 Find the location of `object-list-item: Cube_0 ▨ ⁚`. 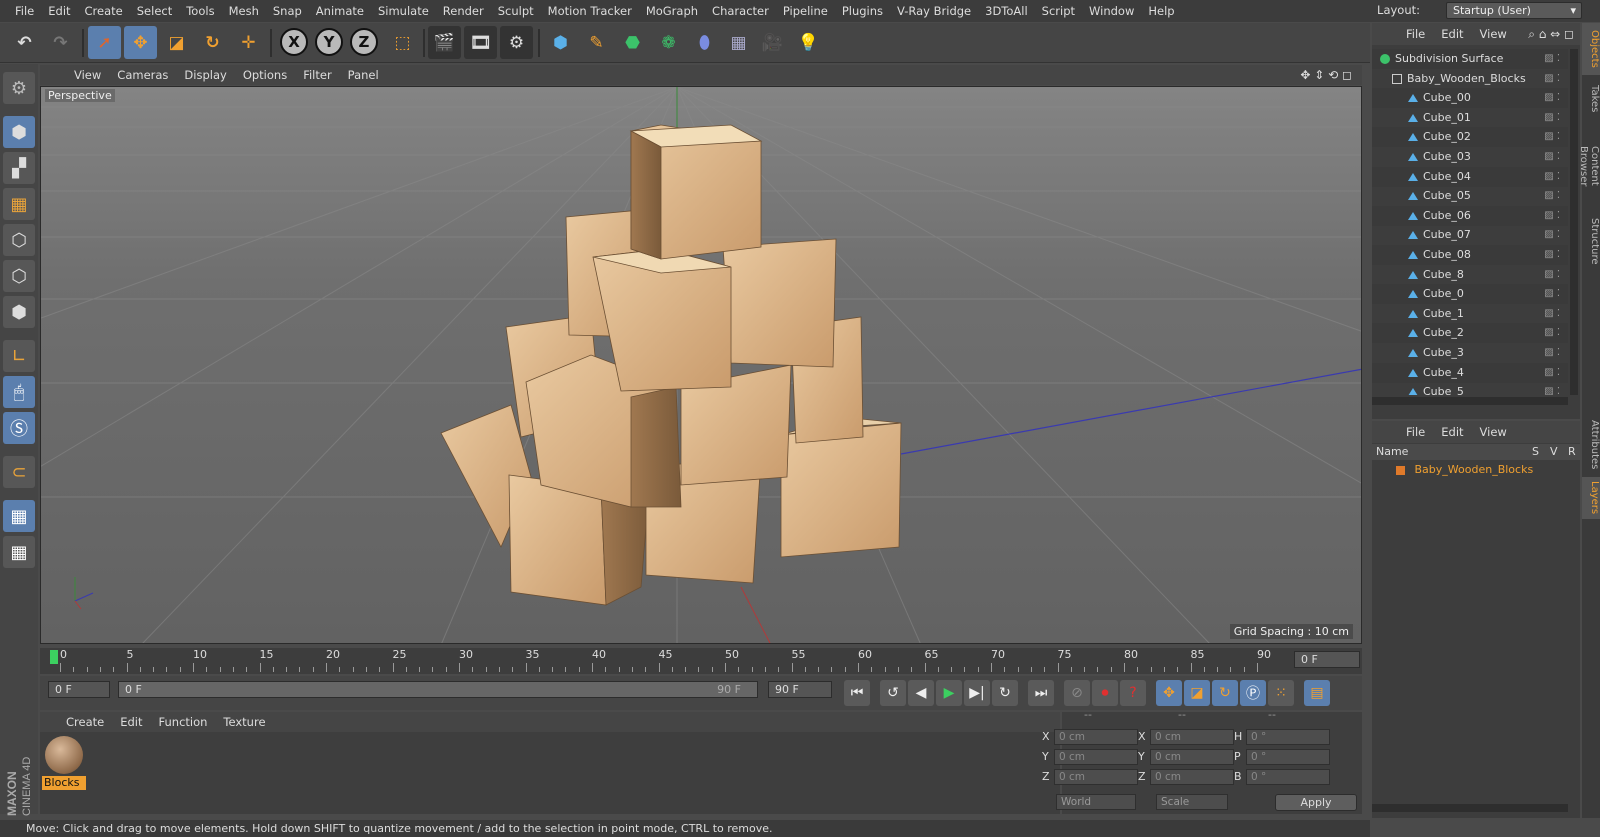

object-list-item: Cube_0 ▨ ⁚ is located at coordinates (1470, 294).